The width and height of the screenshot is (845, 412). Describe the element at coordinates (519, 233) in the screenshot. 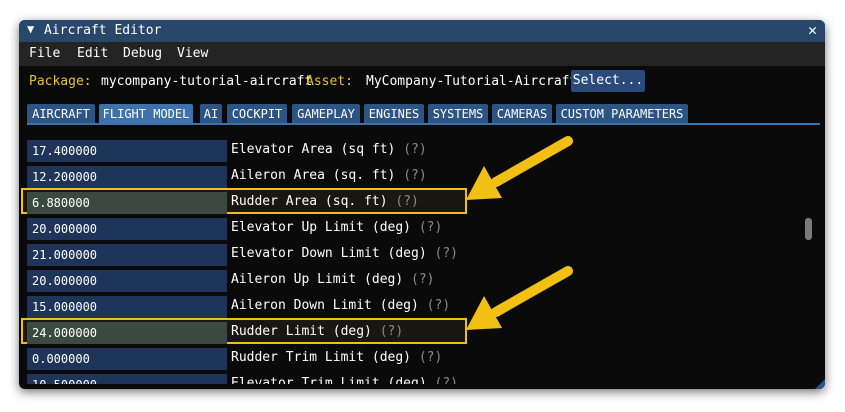

I see `annotation-arrows` at that location.